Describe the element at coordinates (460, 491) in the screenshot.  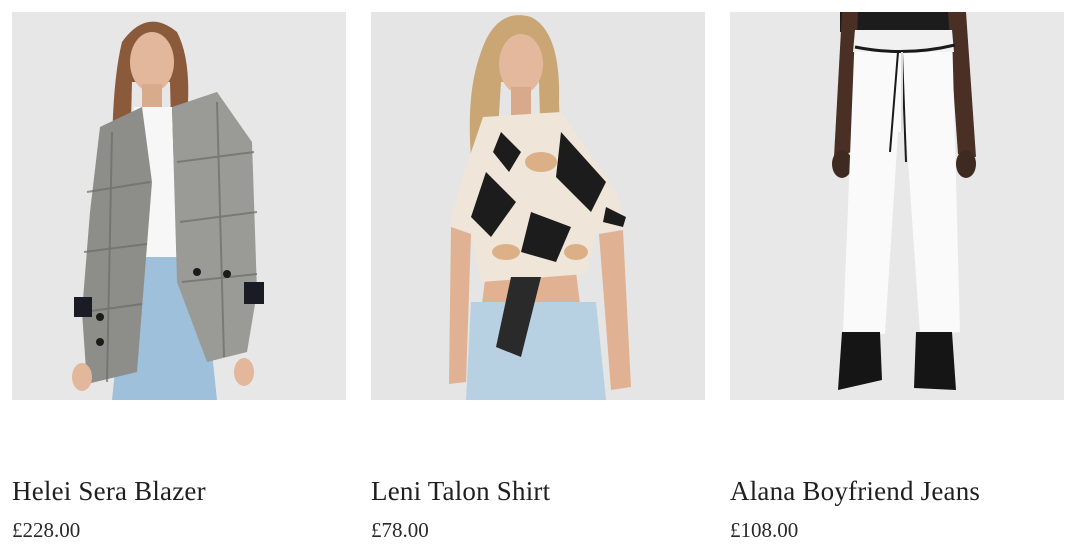
I see `product-name: Leni Talon Shirt` at that location.